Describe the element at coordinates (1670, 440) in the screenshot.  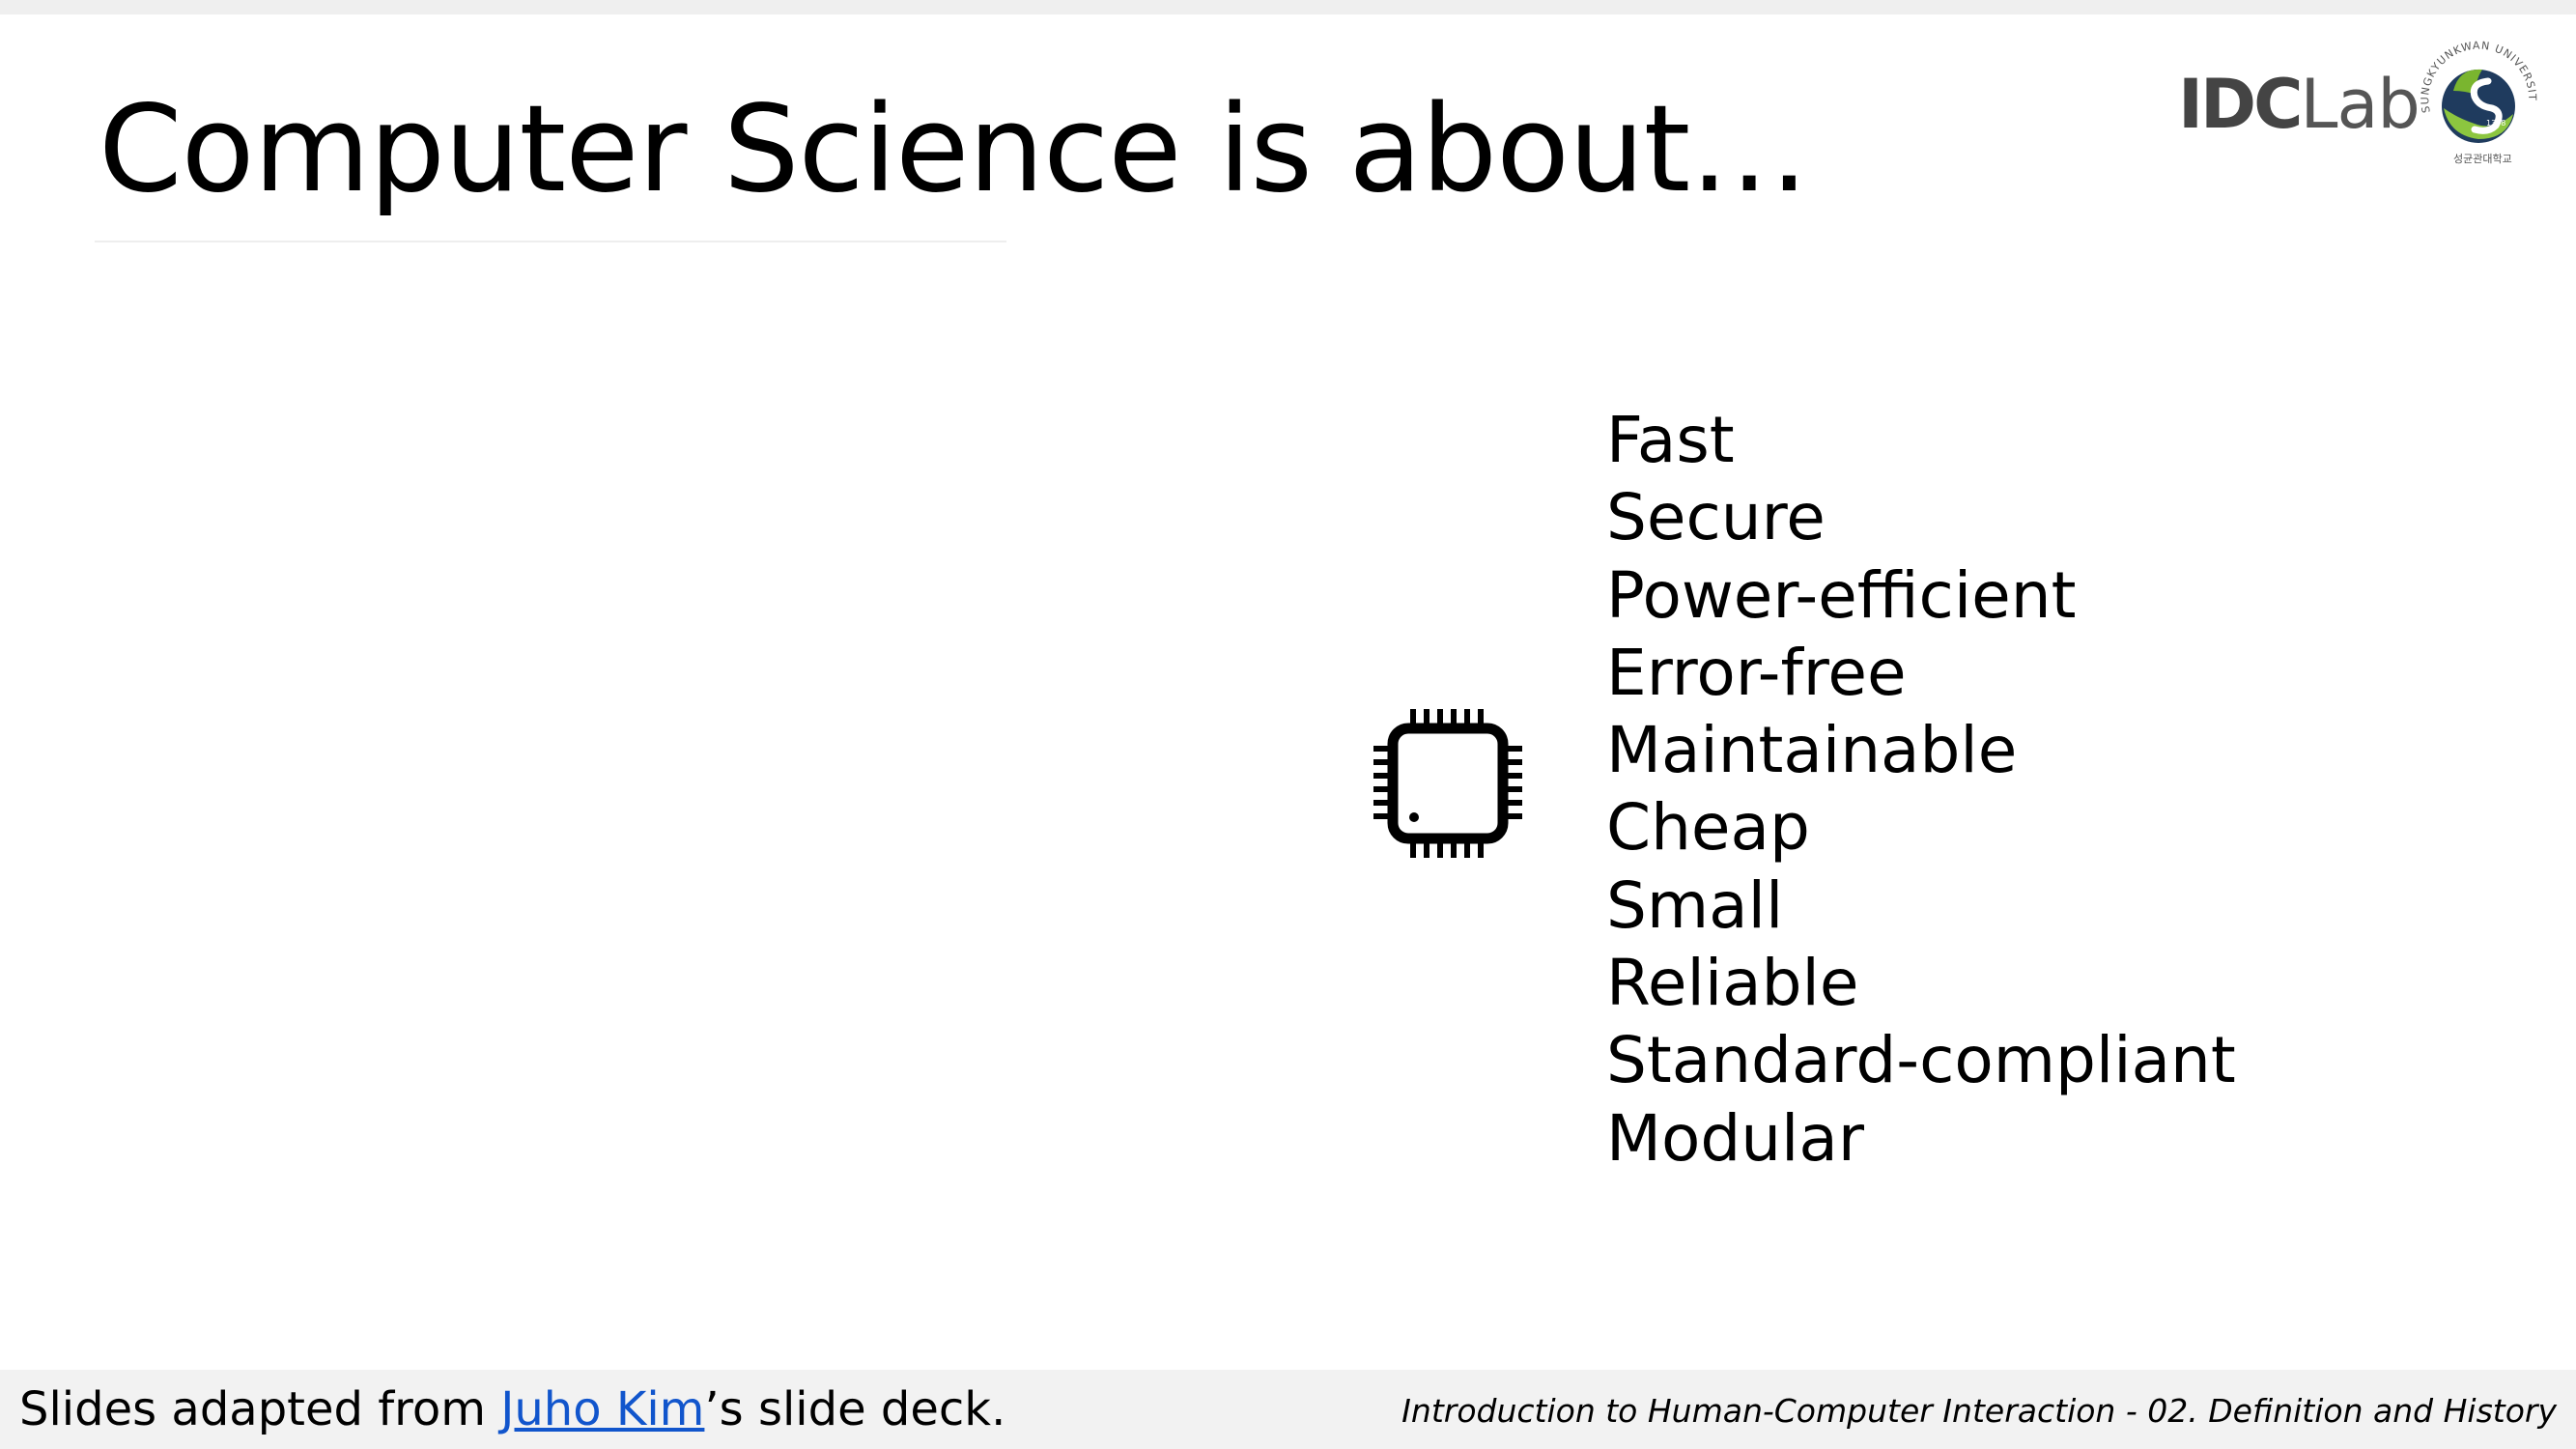
I see `list-item: Fast` at that location.